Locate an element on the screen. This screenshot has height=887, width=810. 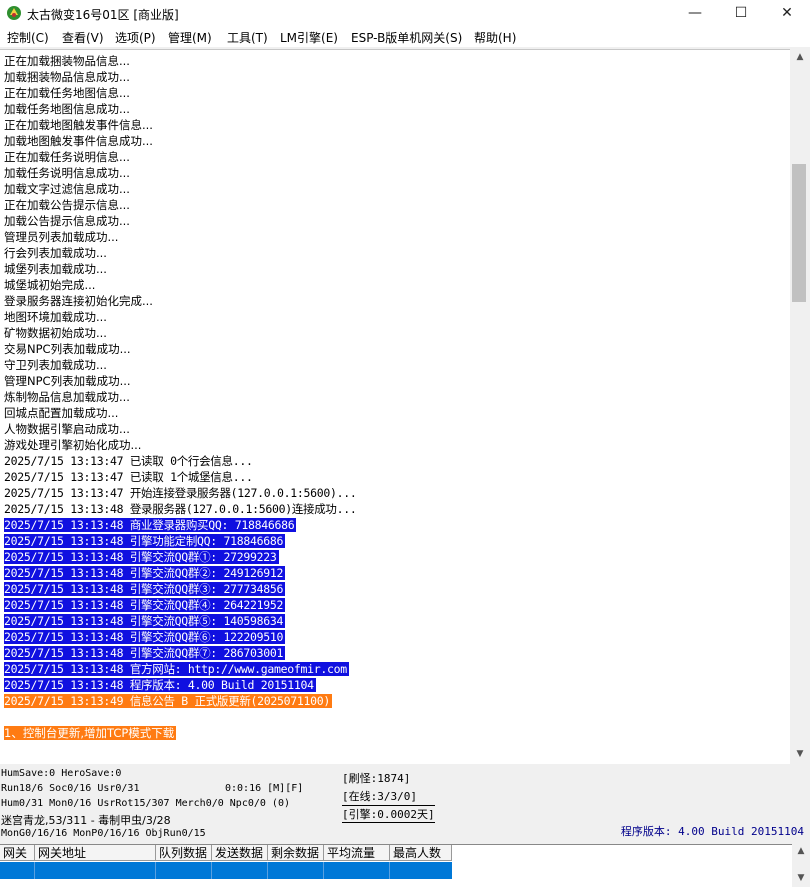
window-title: 太古微变16号01区 [商业版] is located at coordinates (103, 15).